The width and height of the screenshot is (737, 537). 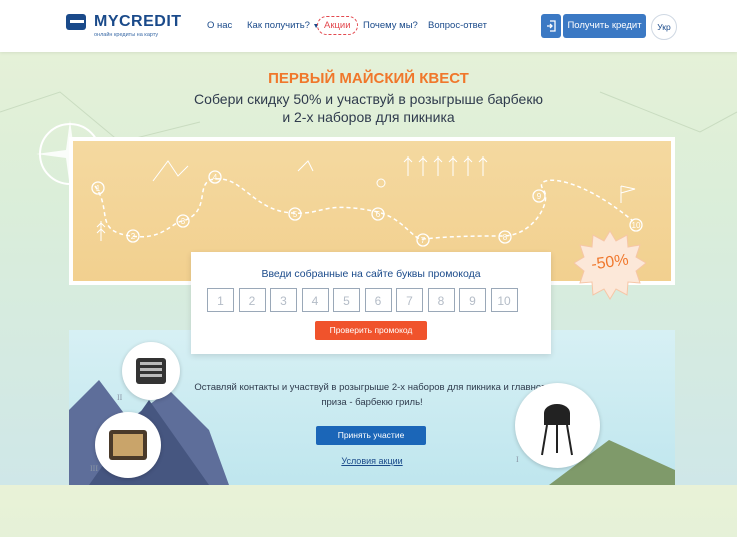 I want to click on cutlery-case-icon, so click(x=151, y=371).